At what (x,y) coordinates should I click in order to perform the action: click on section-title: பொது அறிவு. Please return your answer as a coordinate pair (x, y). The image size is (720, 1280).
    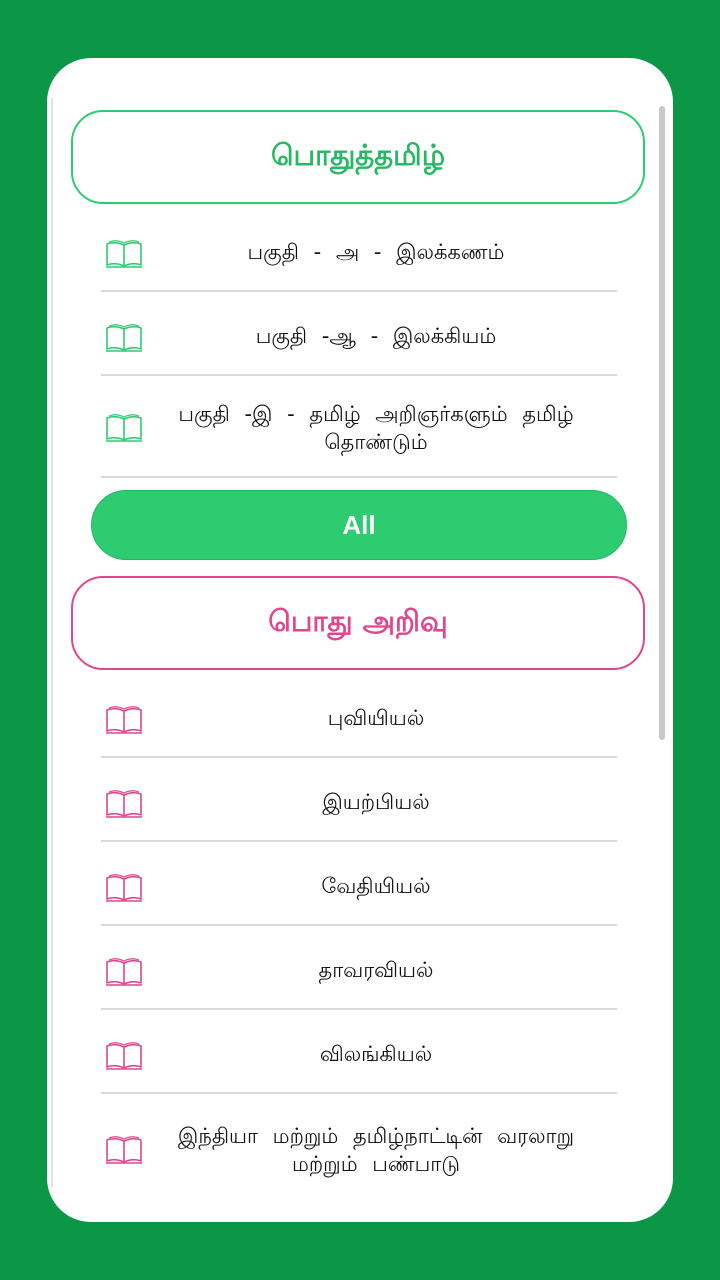
    Looking at the image, I should click on (358, 621).